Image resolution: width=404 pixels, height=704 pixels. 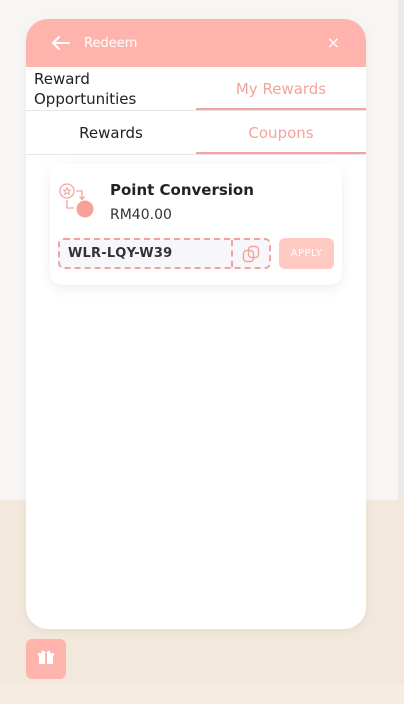 I want to click on coupon-amount: RM40.00, so click(x=141, y=215).